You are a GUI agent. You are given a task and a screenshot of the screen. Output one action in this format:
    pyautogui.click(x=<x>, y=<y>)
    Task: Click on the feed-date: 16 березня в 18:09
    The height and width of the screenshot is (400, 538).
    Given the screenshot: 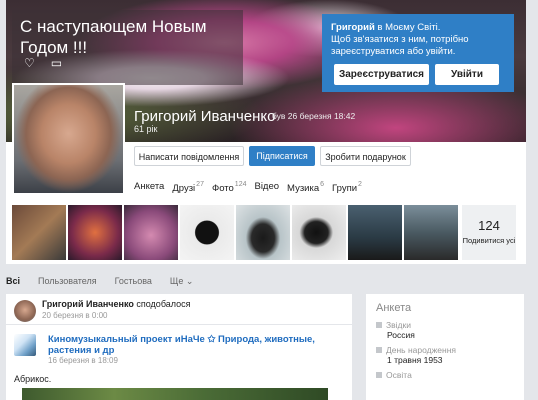 What is the action you would take?
    pyautogui.click(x=83, y=360)
    